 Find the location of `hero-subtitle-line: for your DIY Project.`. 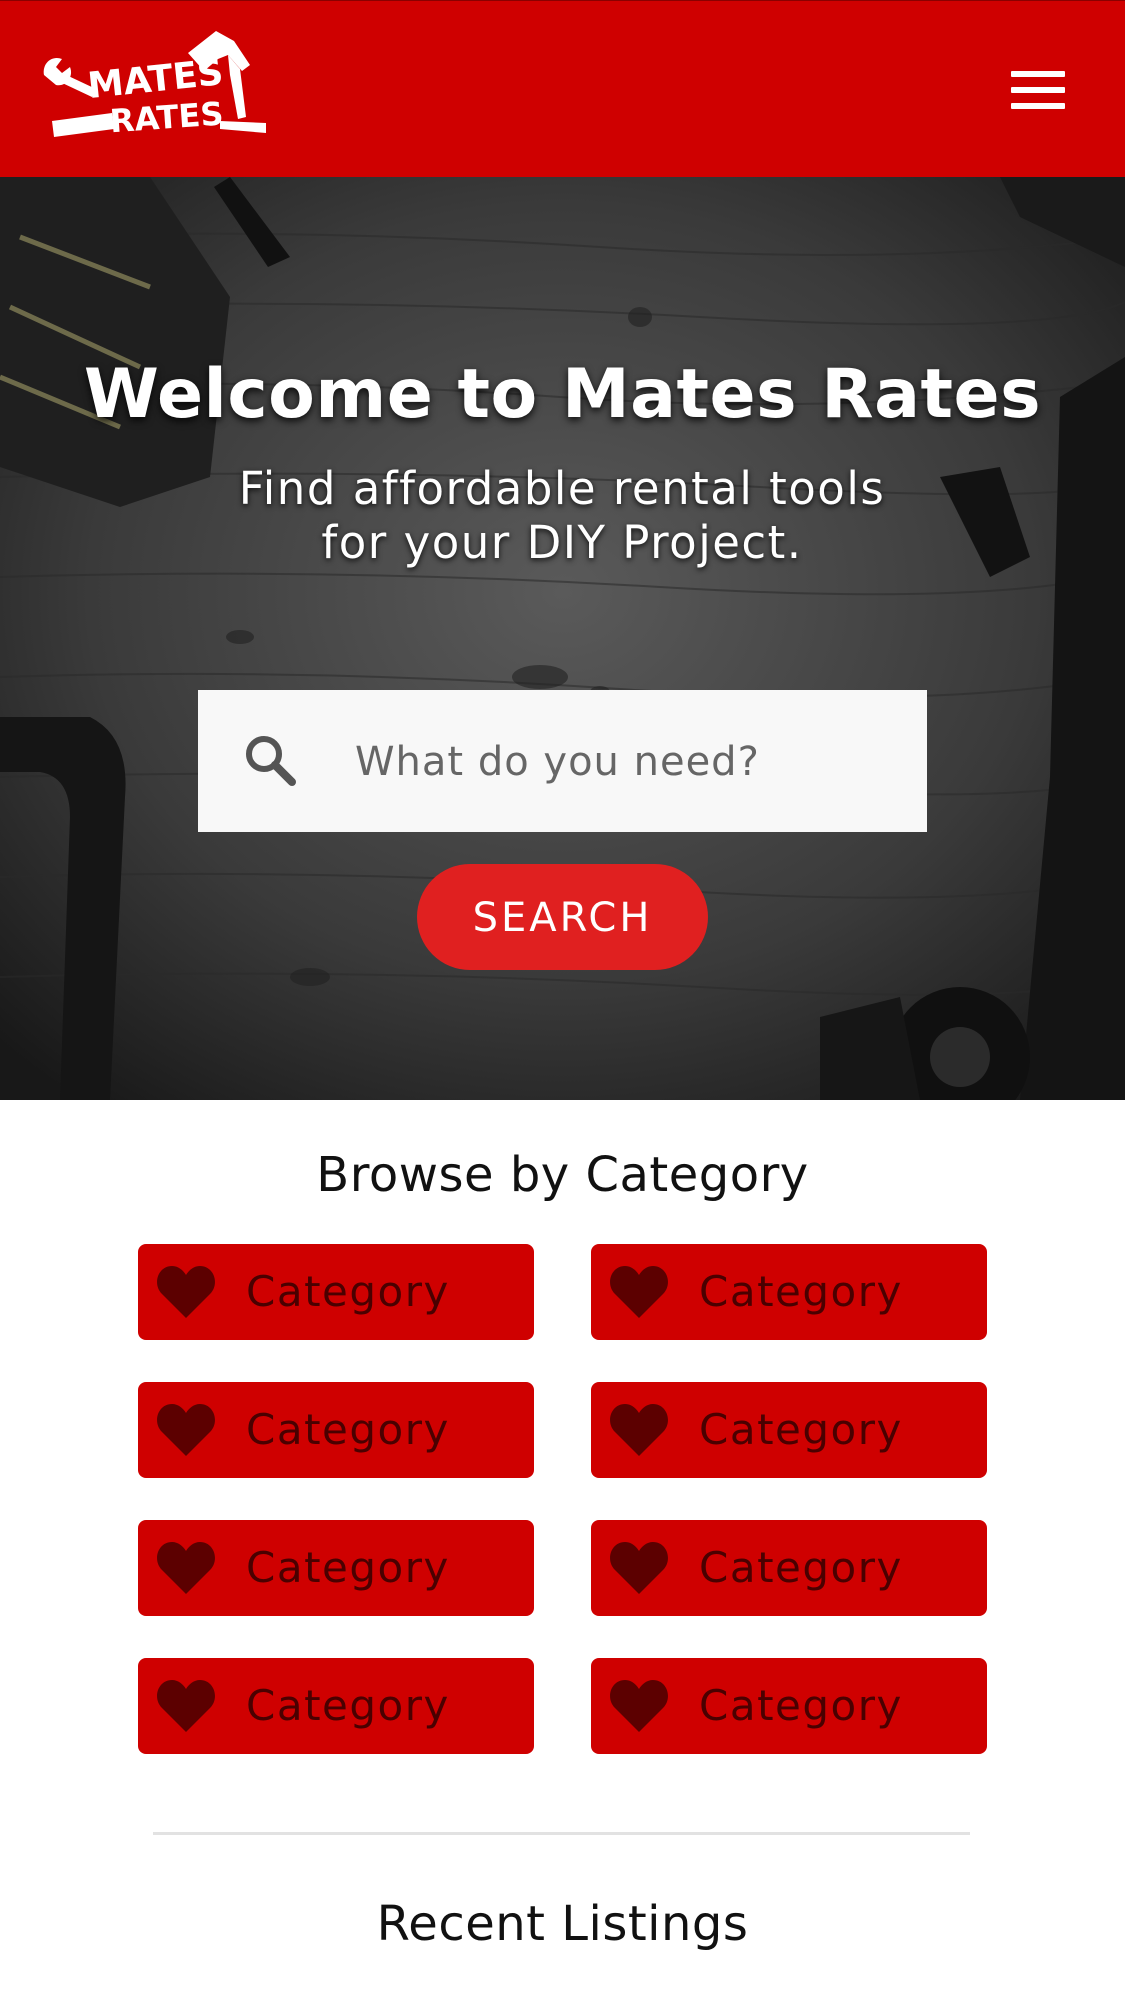

hero-subtitle-line: for your DIY Project. is located at coordinates (562, 542).